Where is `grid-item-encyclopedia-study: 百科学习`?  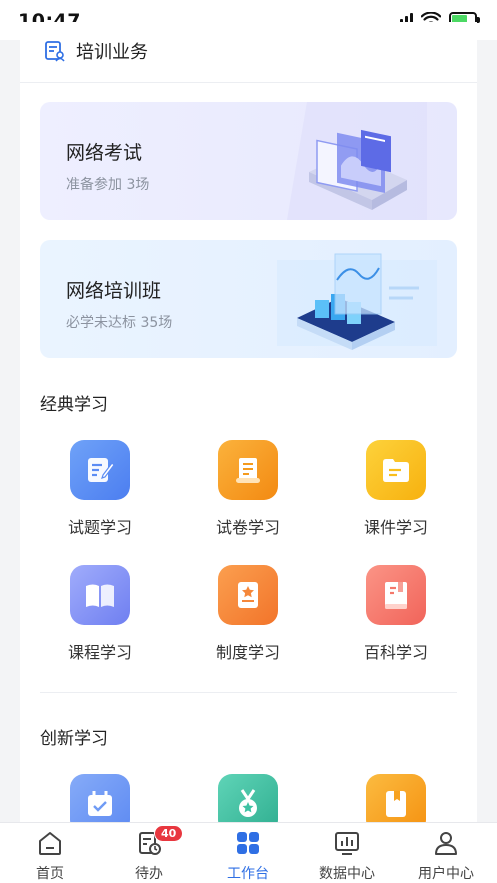
grid-item-encyclopedia-study: 百科学习 is located at coordinates (396, 614).